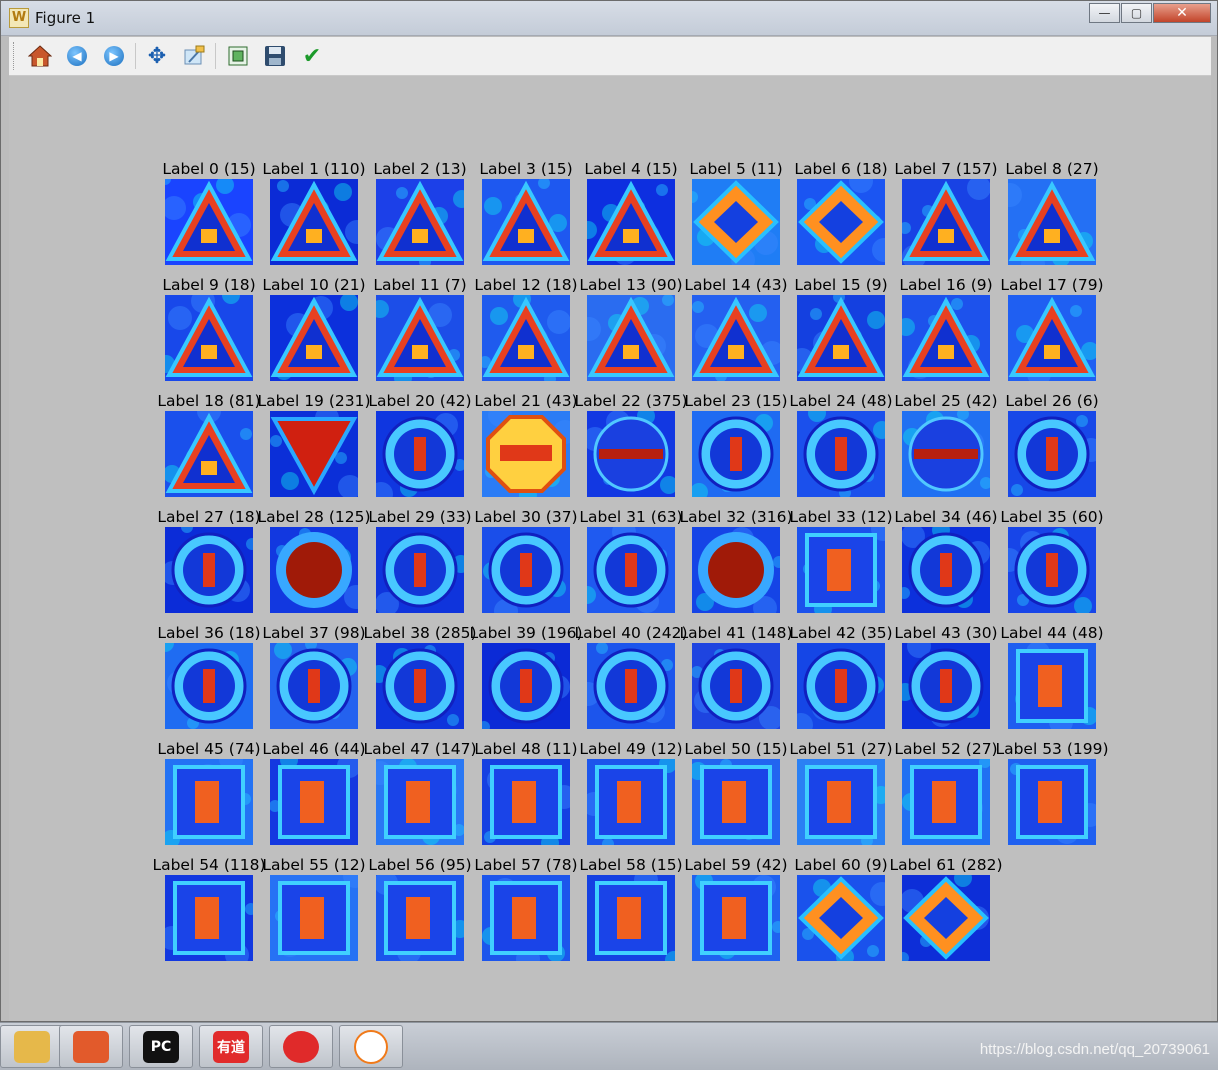 The width and height of the screenshot is (1218, 1070). I want to click on zoom-icon, so click(194, 55).